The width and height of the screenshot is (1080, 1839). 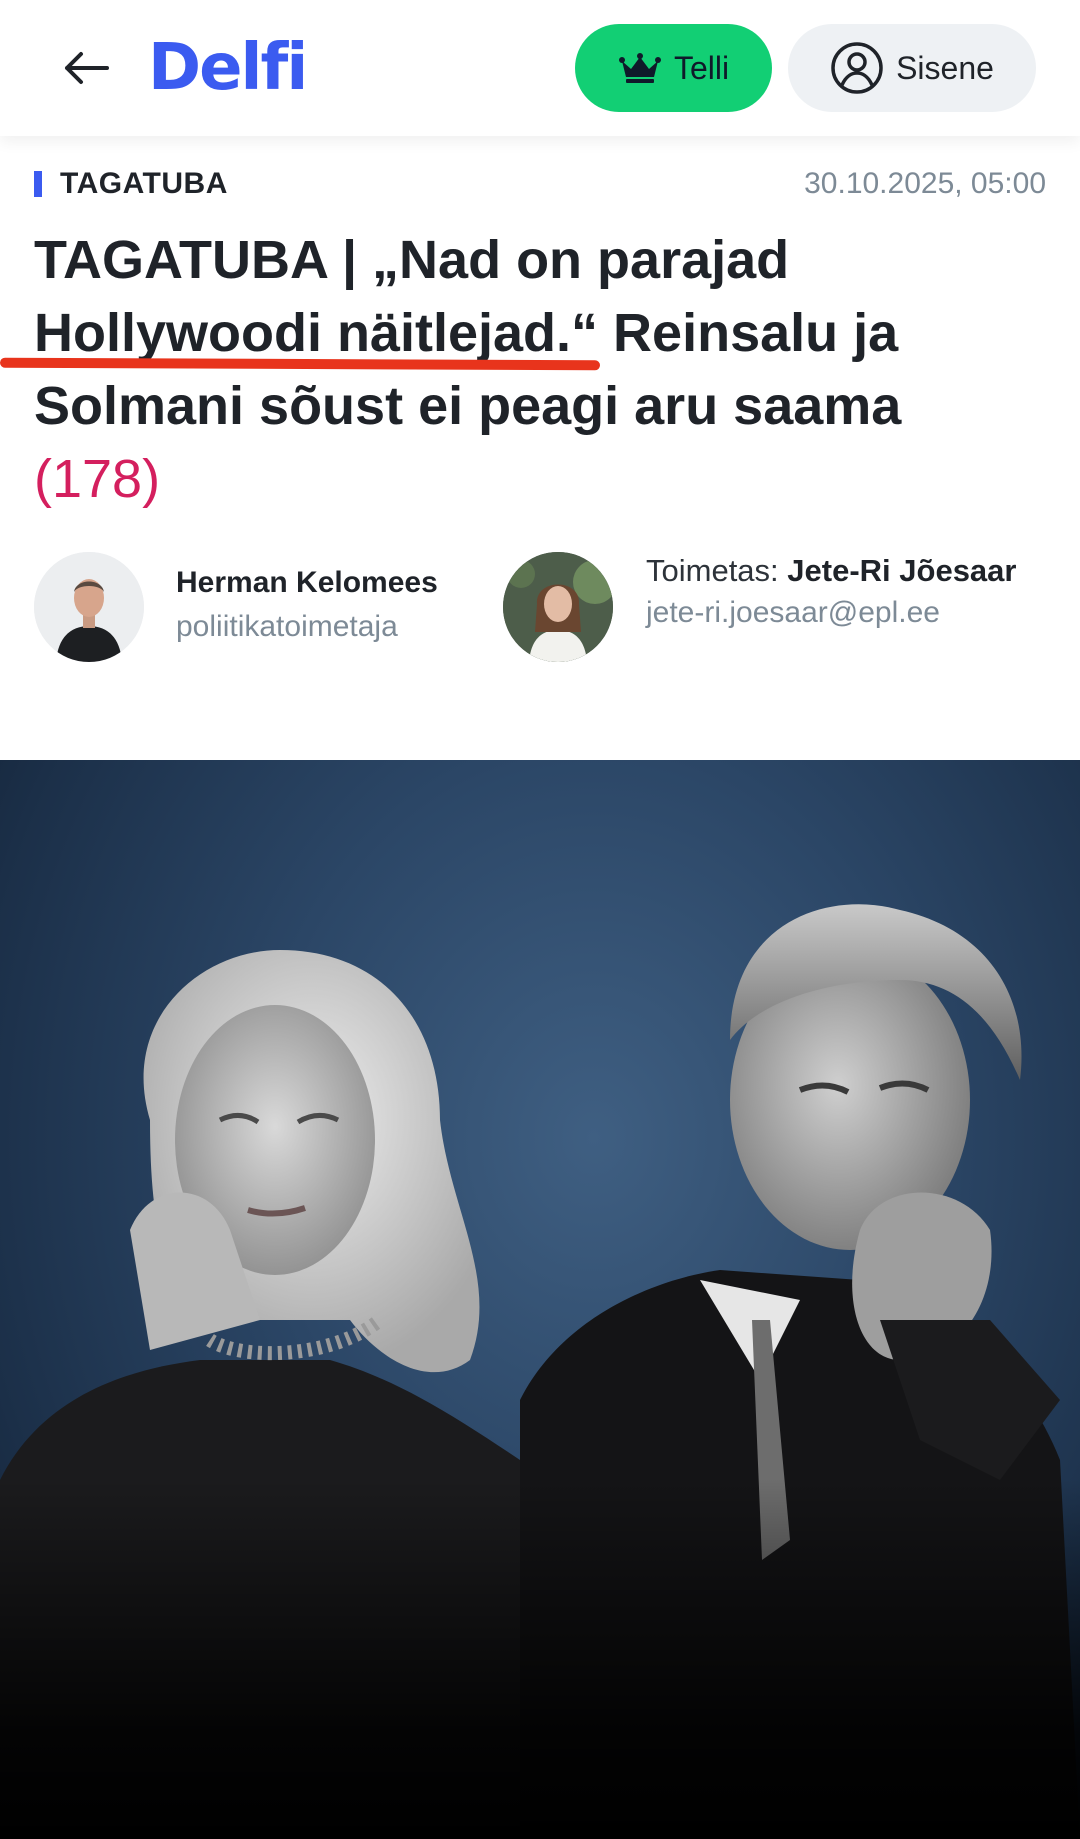 I want to click on user-circle-icon, so click(x=857, y=68).